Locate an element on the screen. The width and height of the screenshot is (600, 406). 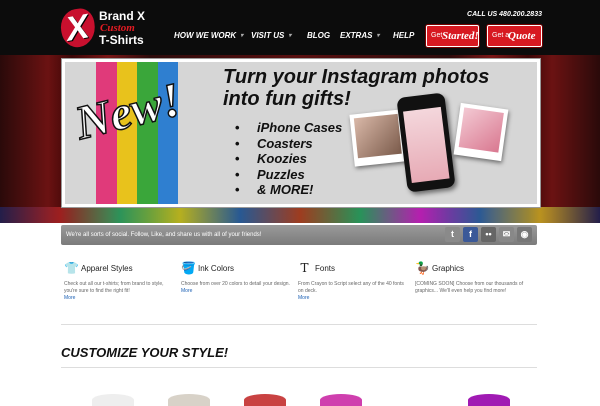
list-item: Koozies is located at coordinates (288, 159).